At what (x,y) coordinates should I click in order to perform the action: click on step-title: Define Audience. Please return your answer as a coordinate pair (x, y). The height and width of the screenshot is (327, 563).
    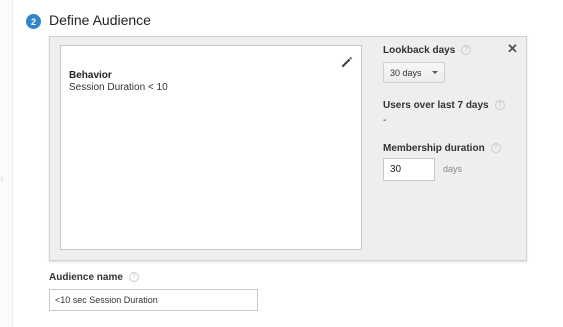
    Looking at the image, I should click on (100, 20).